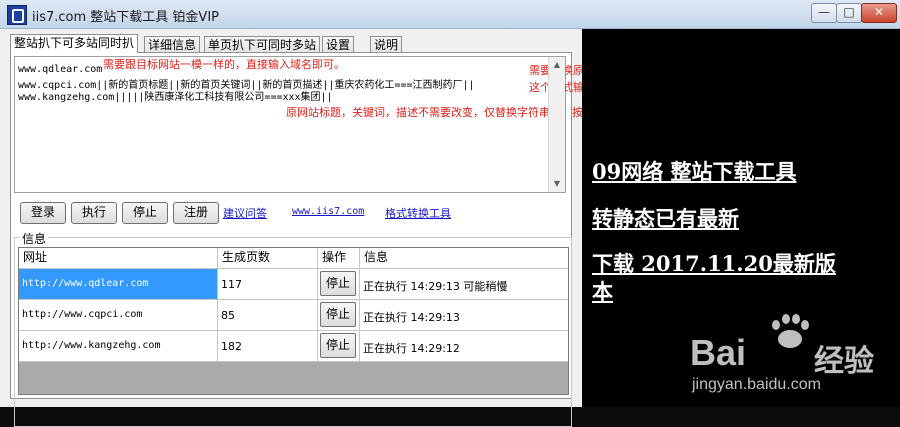 The image size is (900, 427). What do you see at coordinates (125, 17) in the screenshot?
I see `window-title: iis7.com 整站下载工具 铂金VIP` at bounding box center [125, 17].